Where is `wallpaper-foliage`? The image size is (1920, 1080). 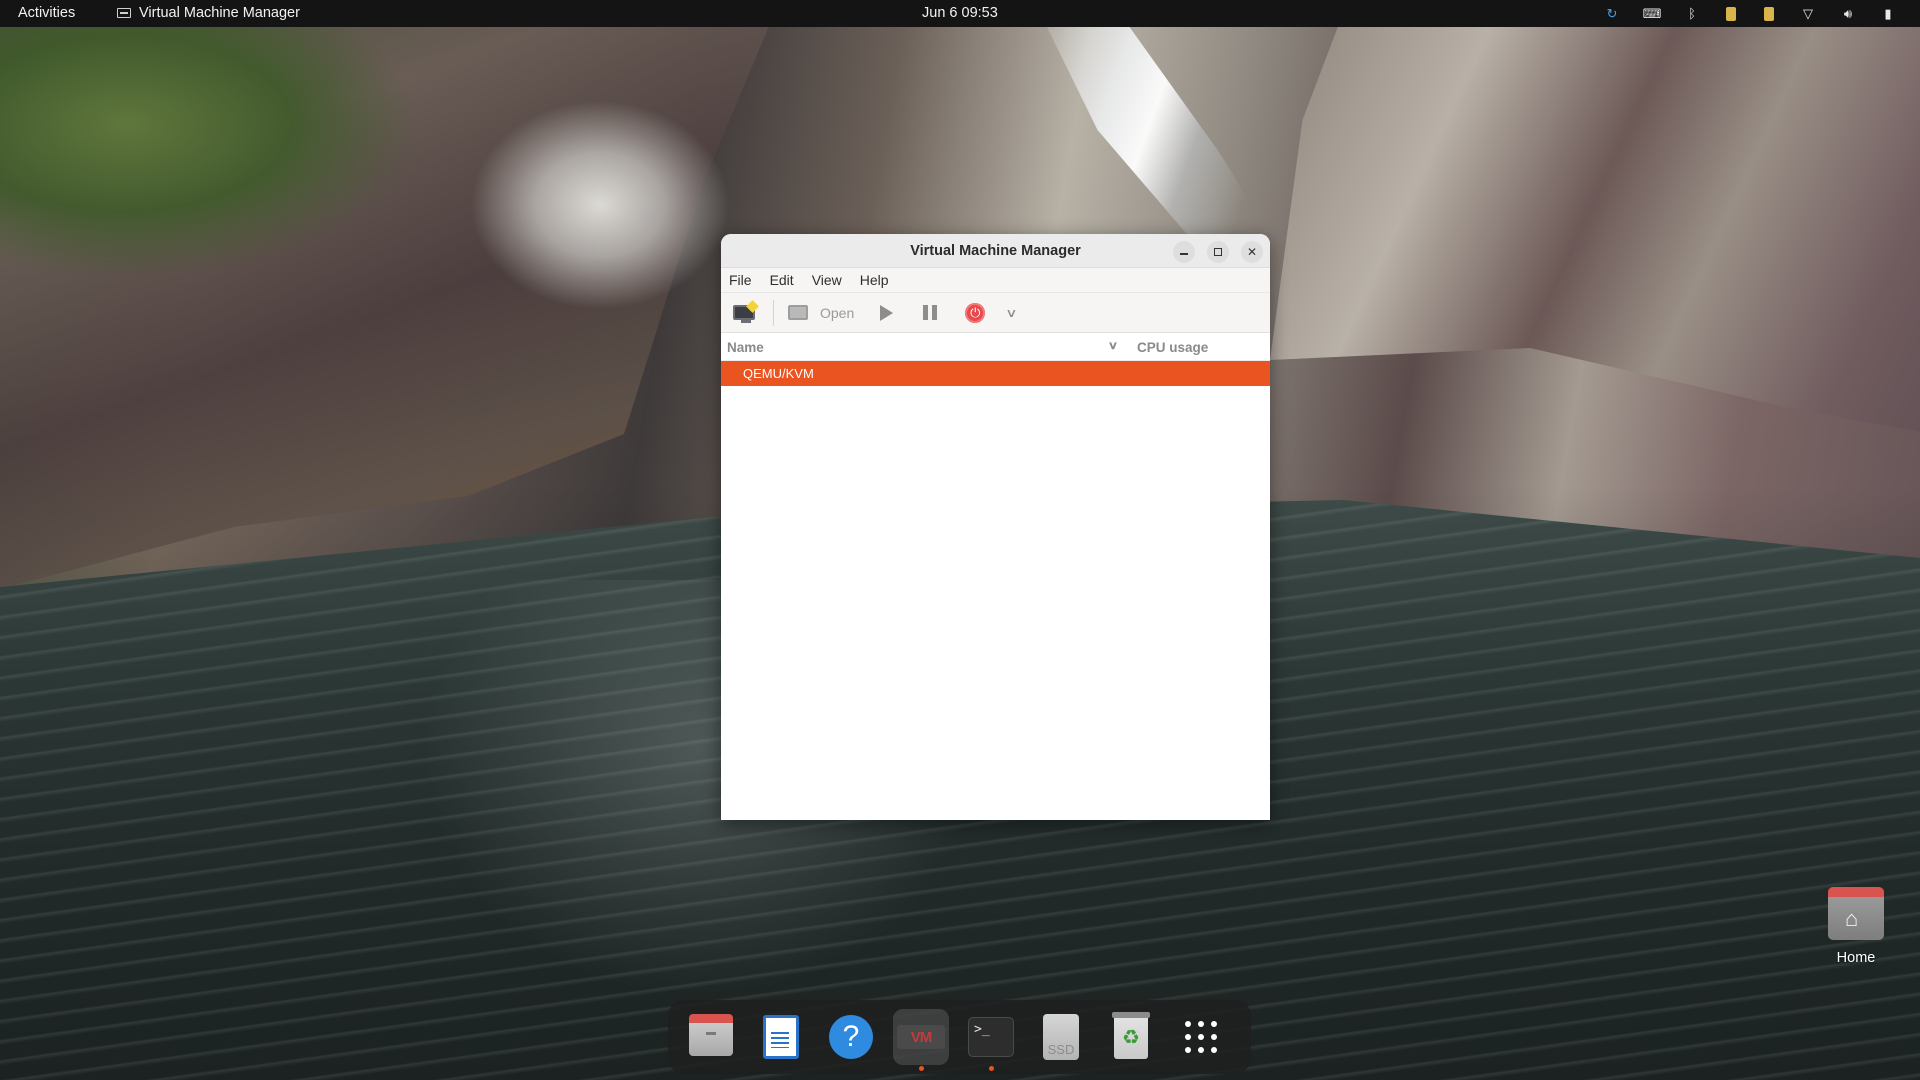 wallpaper-foliage is located at coordinates (210, 150).